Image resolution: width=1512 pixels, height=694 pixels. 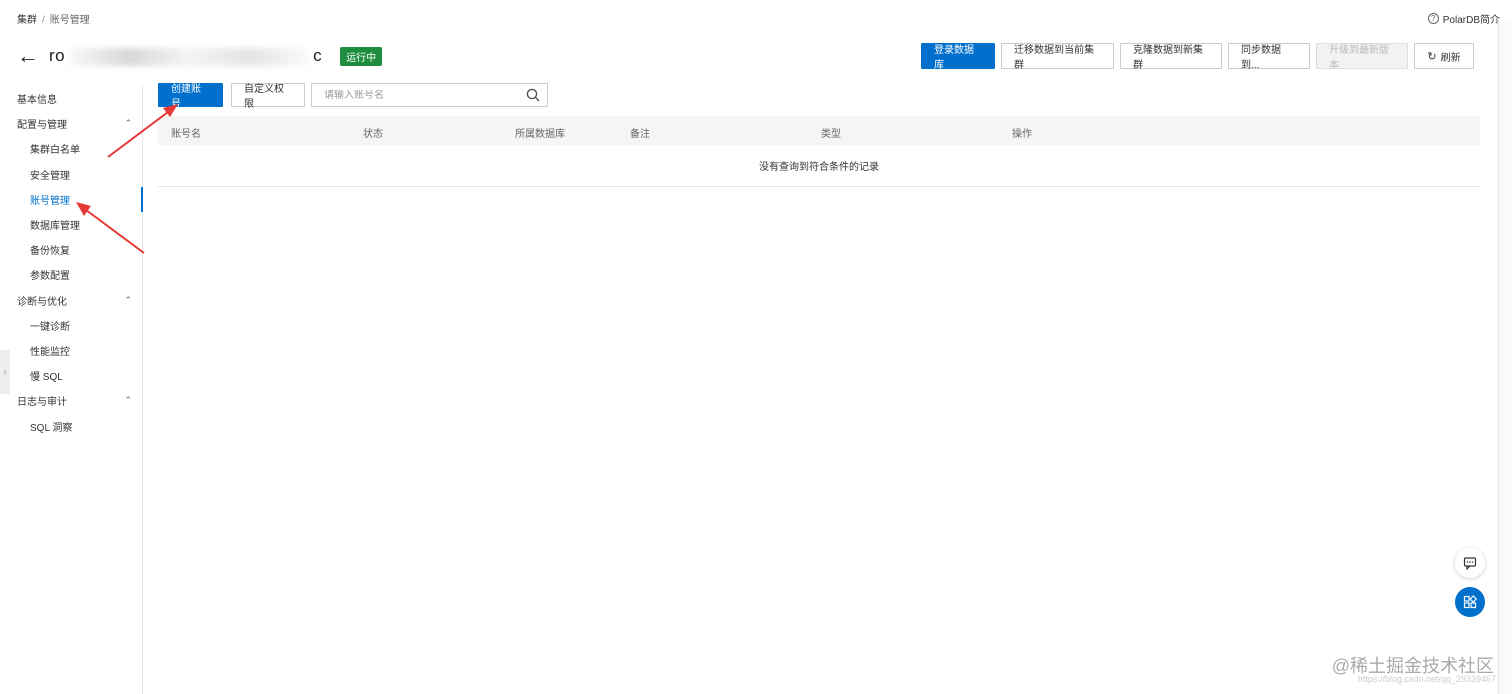 What do you see at coordinates (50, 252) in the screenshot?
I see `sidebar-item-label: 备份恢复` at bounding box center [50, 252].